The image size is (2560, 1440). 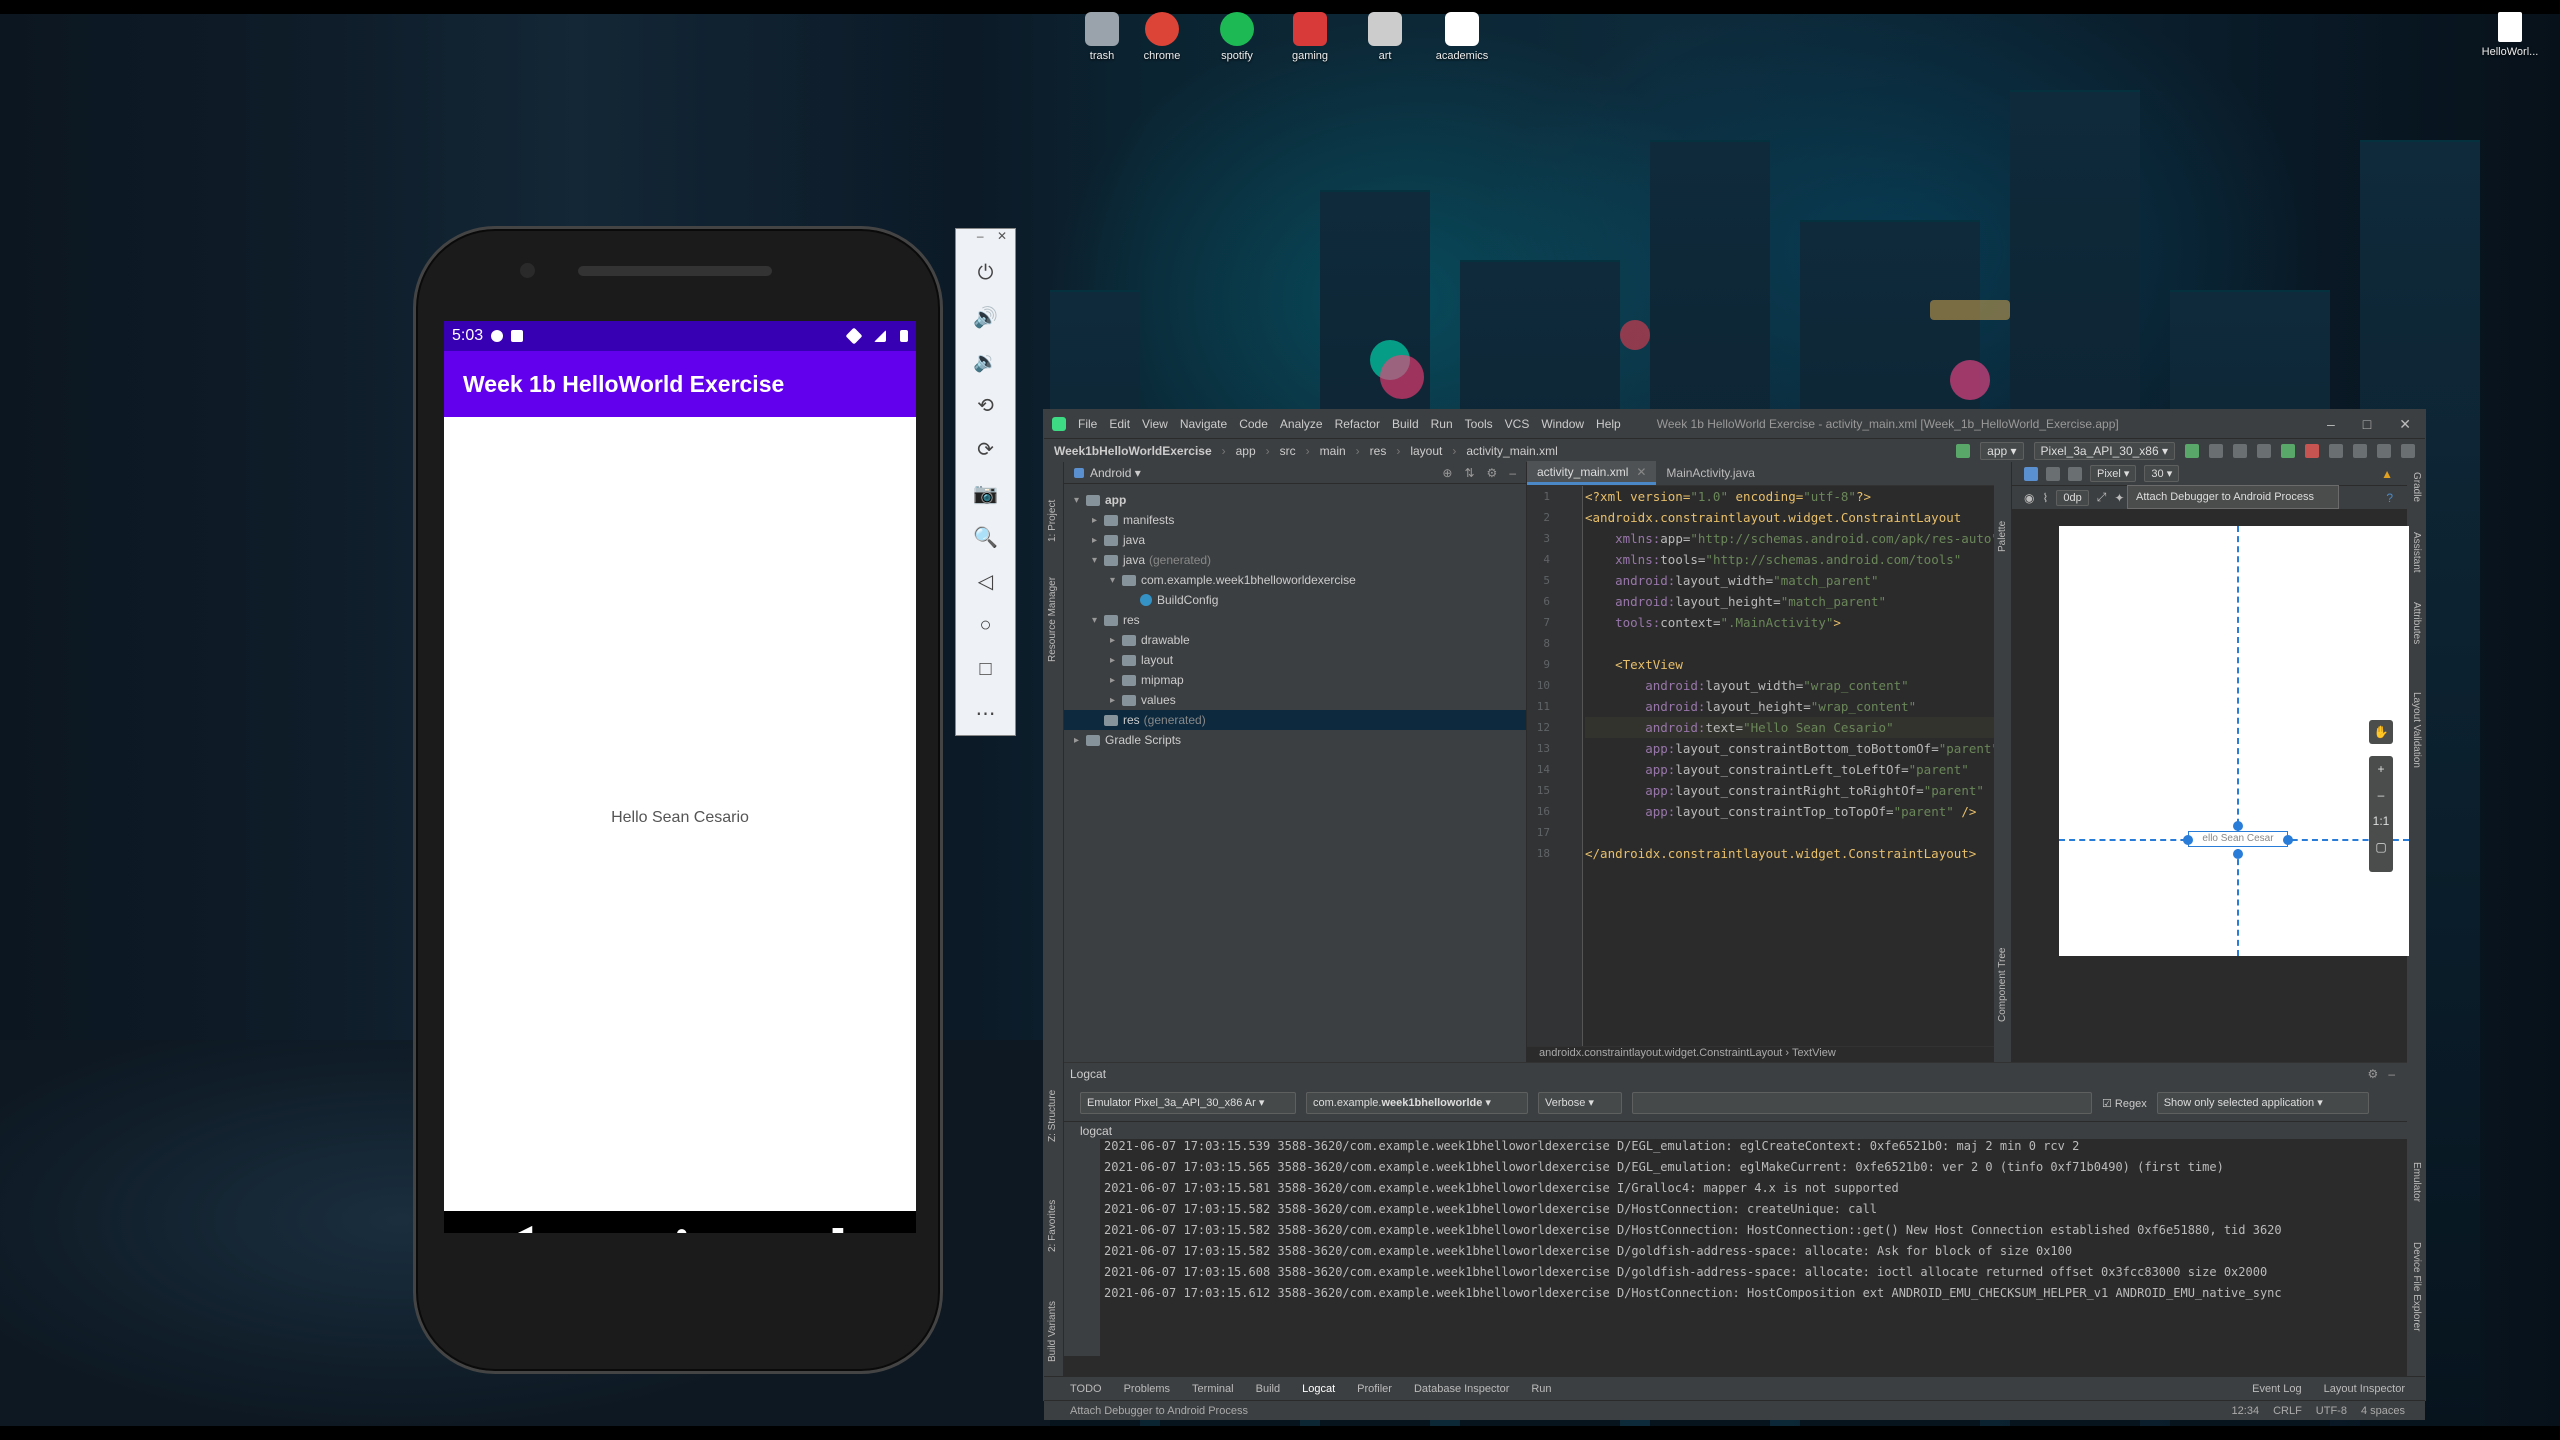 What do you see at coordinates (2387, 474) in the screenshot?
I see `warning-icon: ▲` at bounding box center [2387, 474].